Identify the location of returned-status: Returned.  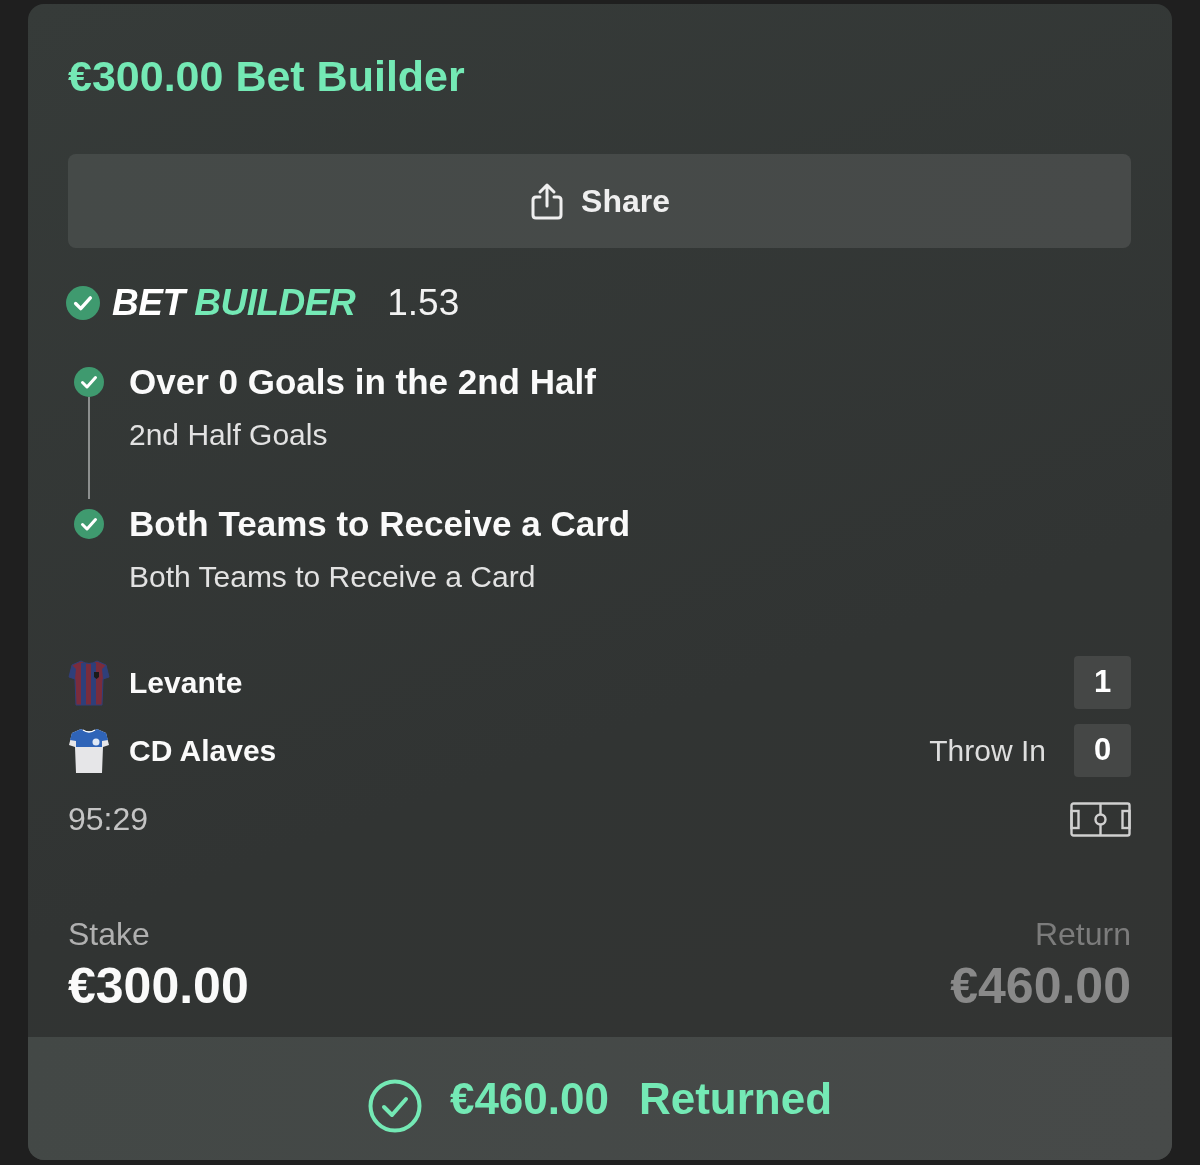
(735, 1098).